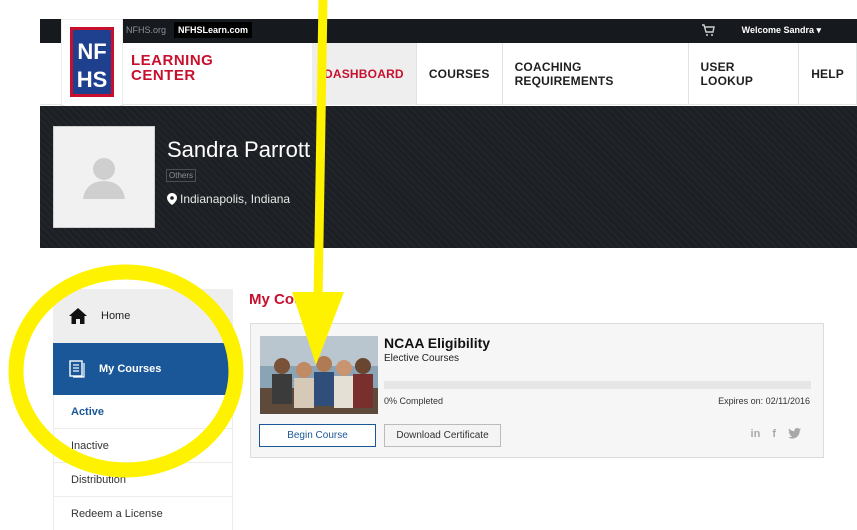 The width and height of the screenshot is (857, 530). I want to click on brand-line-1: LEARNING, so click(172, 60).